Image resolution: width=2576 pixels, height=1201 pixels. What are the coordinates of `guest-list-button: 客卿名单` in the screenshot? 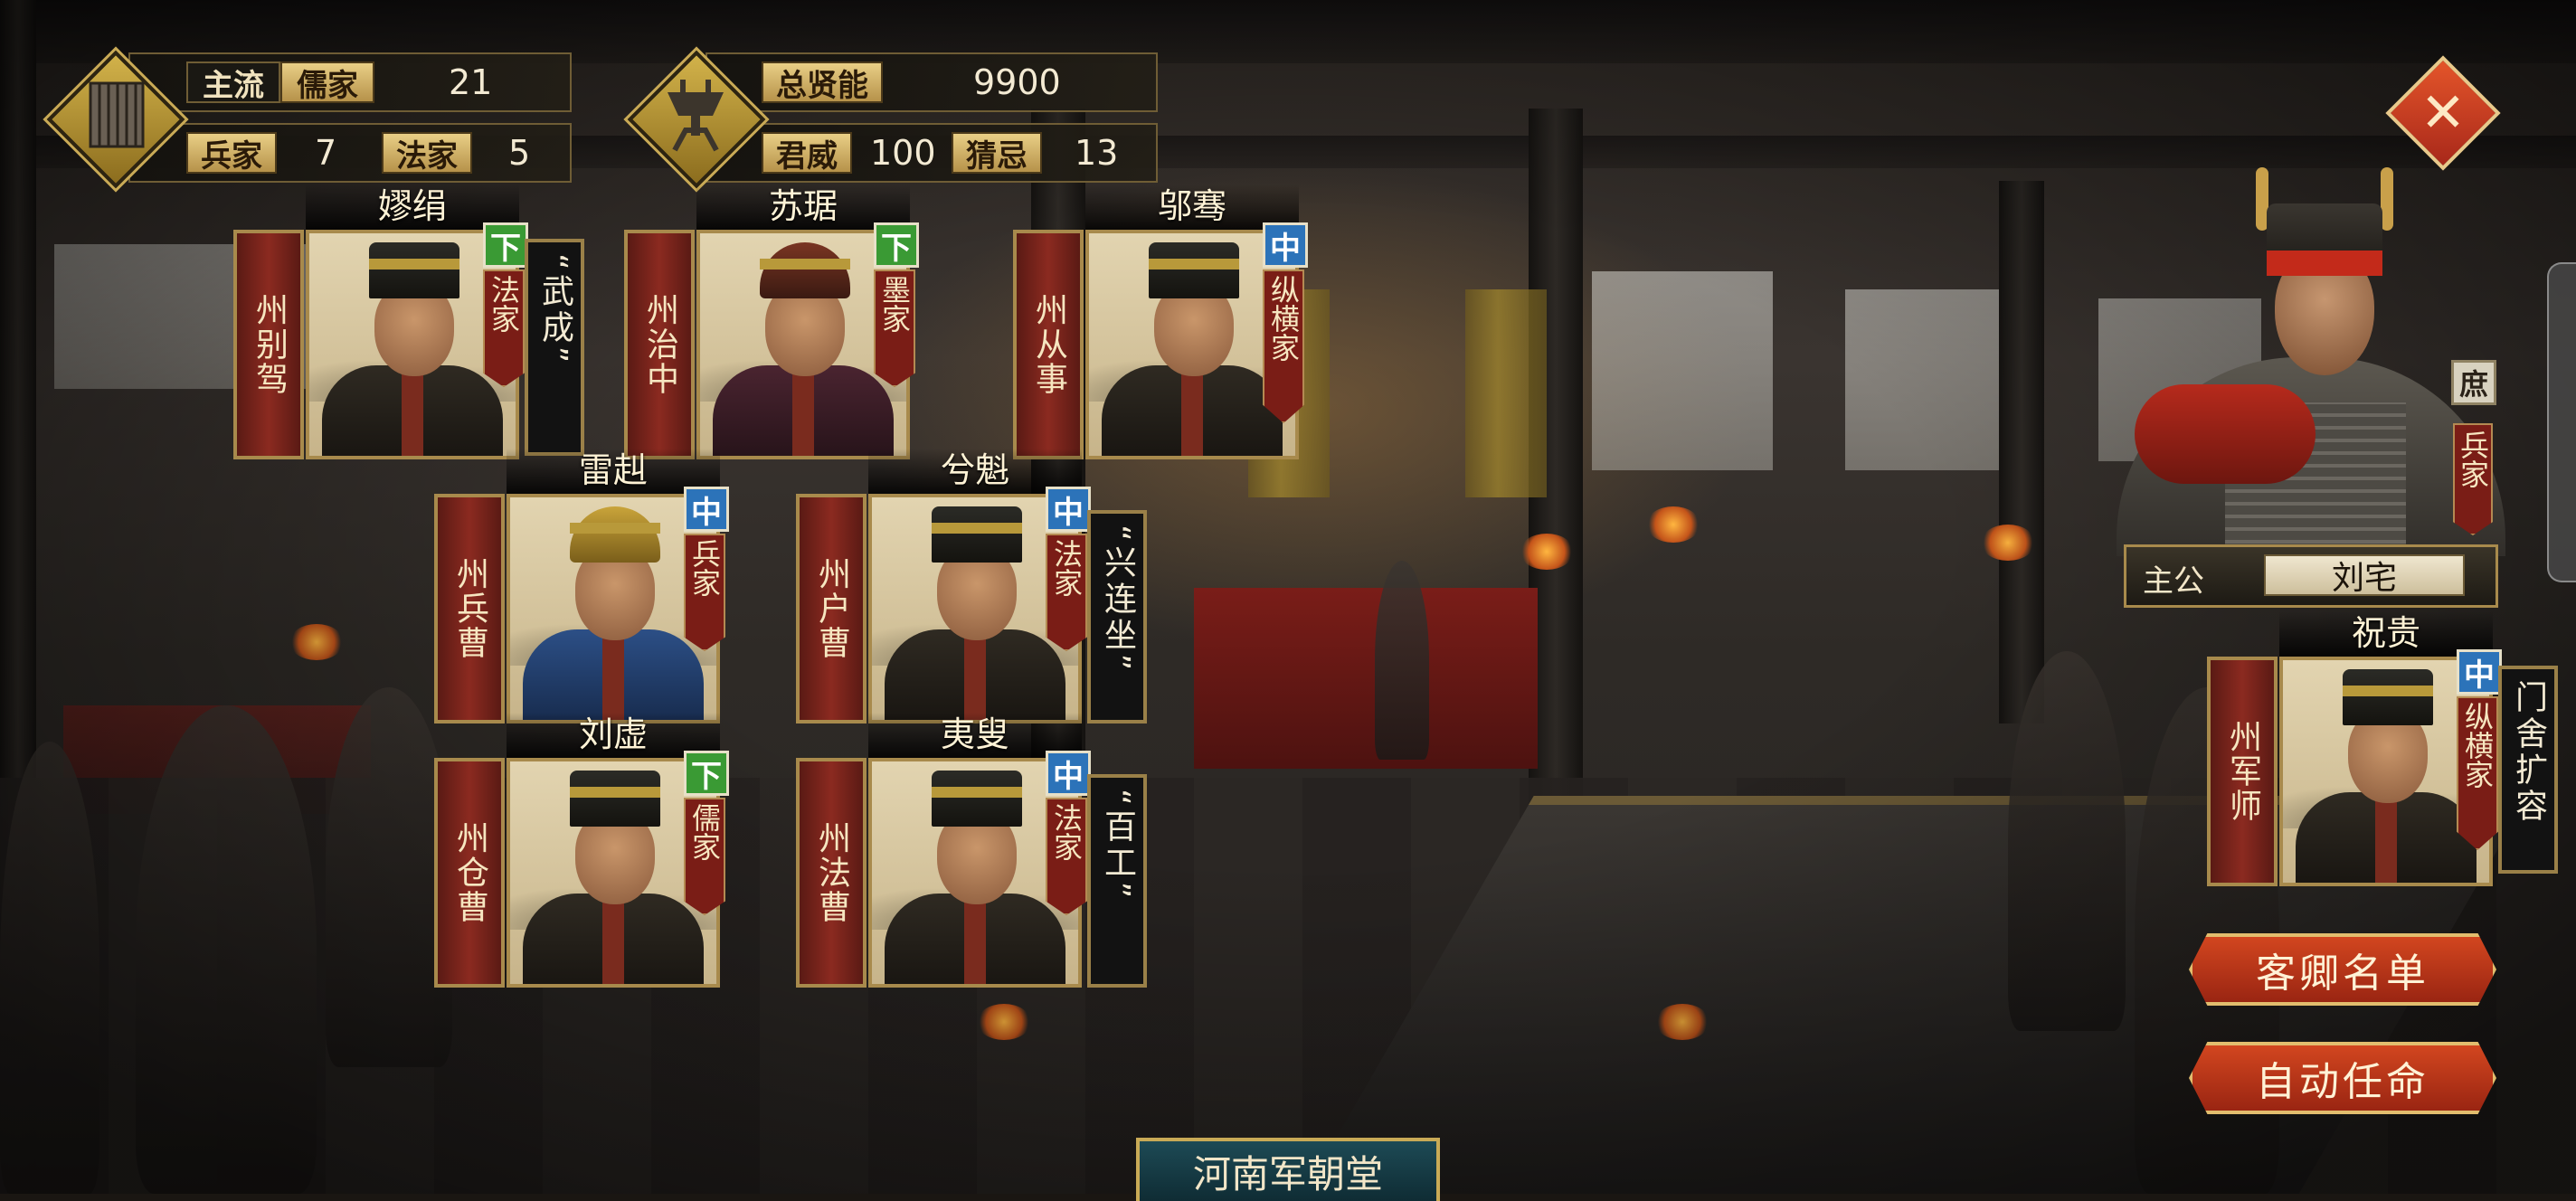 It's located at (2343, 969).